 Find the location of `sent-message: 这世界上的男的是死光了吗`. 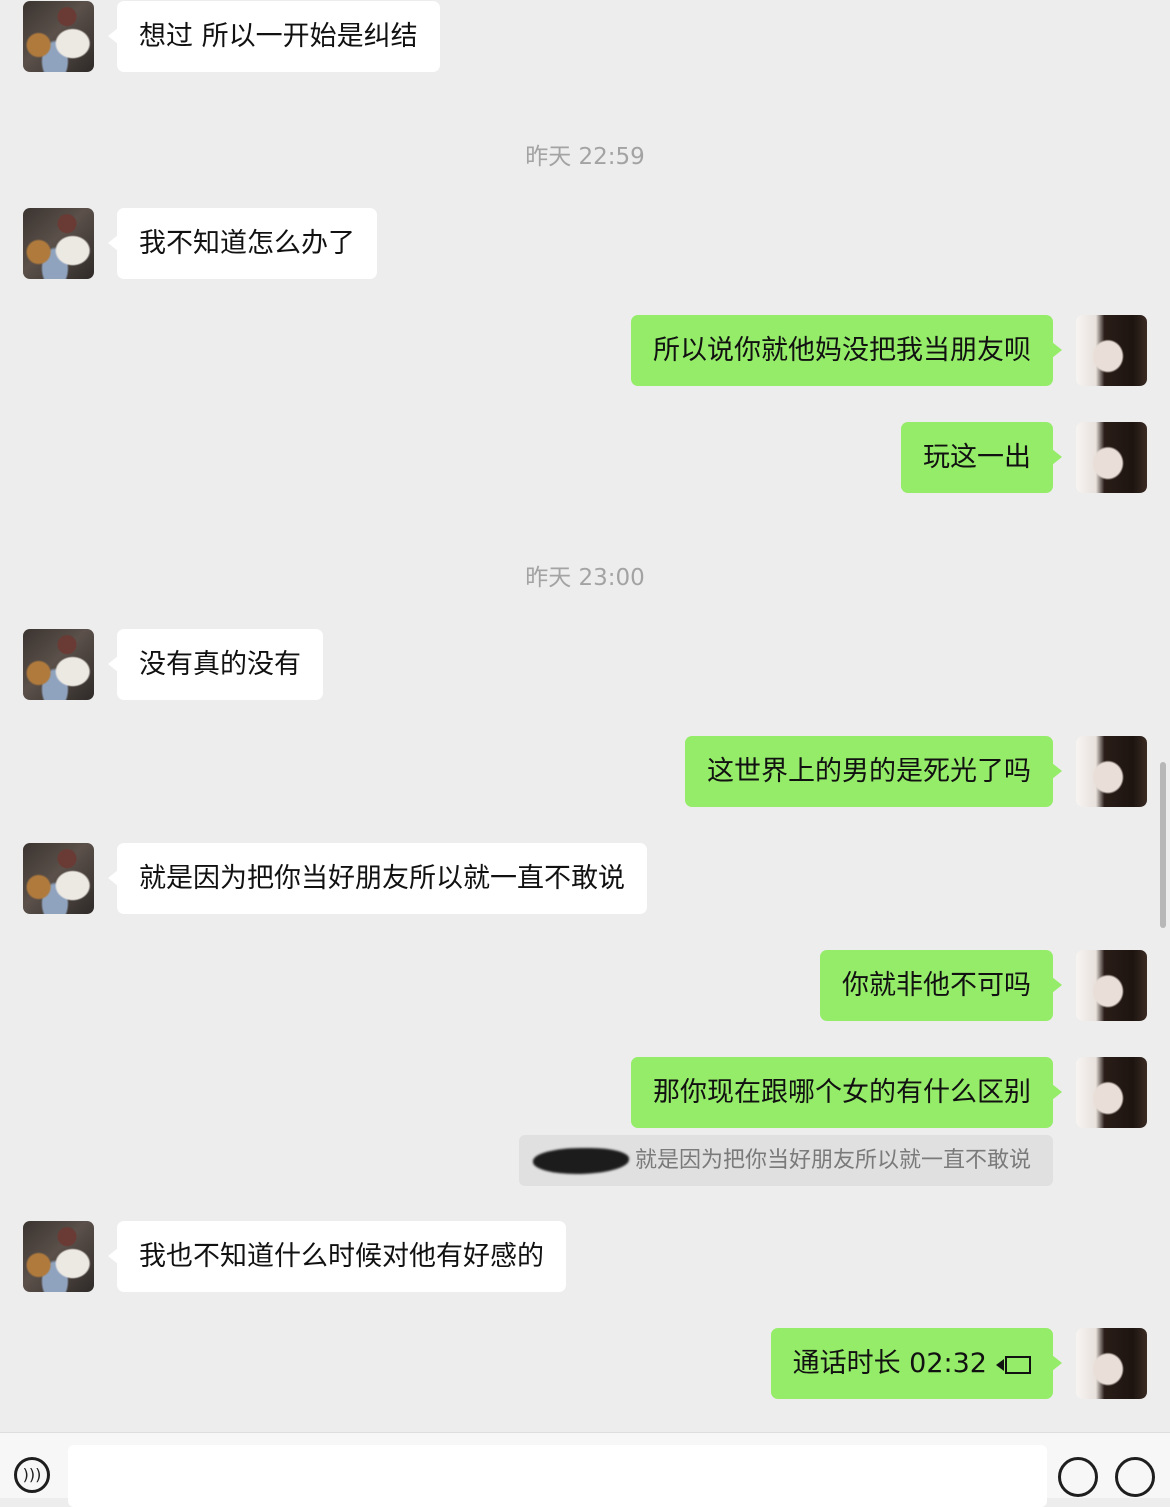

sent-message: 这世界上的男的是死光了吗 is located at coordinates (873, 771).